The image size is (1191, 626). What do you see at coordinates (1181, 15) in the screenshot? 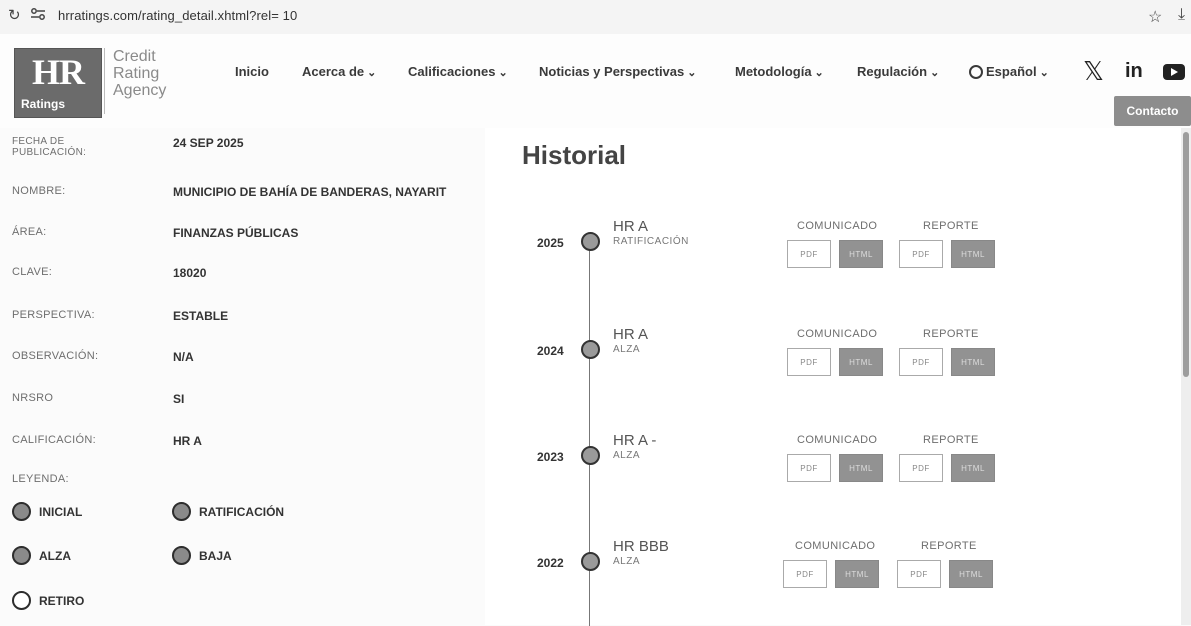
I see `download-icon: ⤓` at bounding box center [1181, 15].